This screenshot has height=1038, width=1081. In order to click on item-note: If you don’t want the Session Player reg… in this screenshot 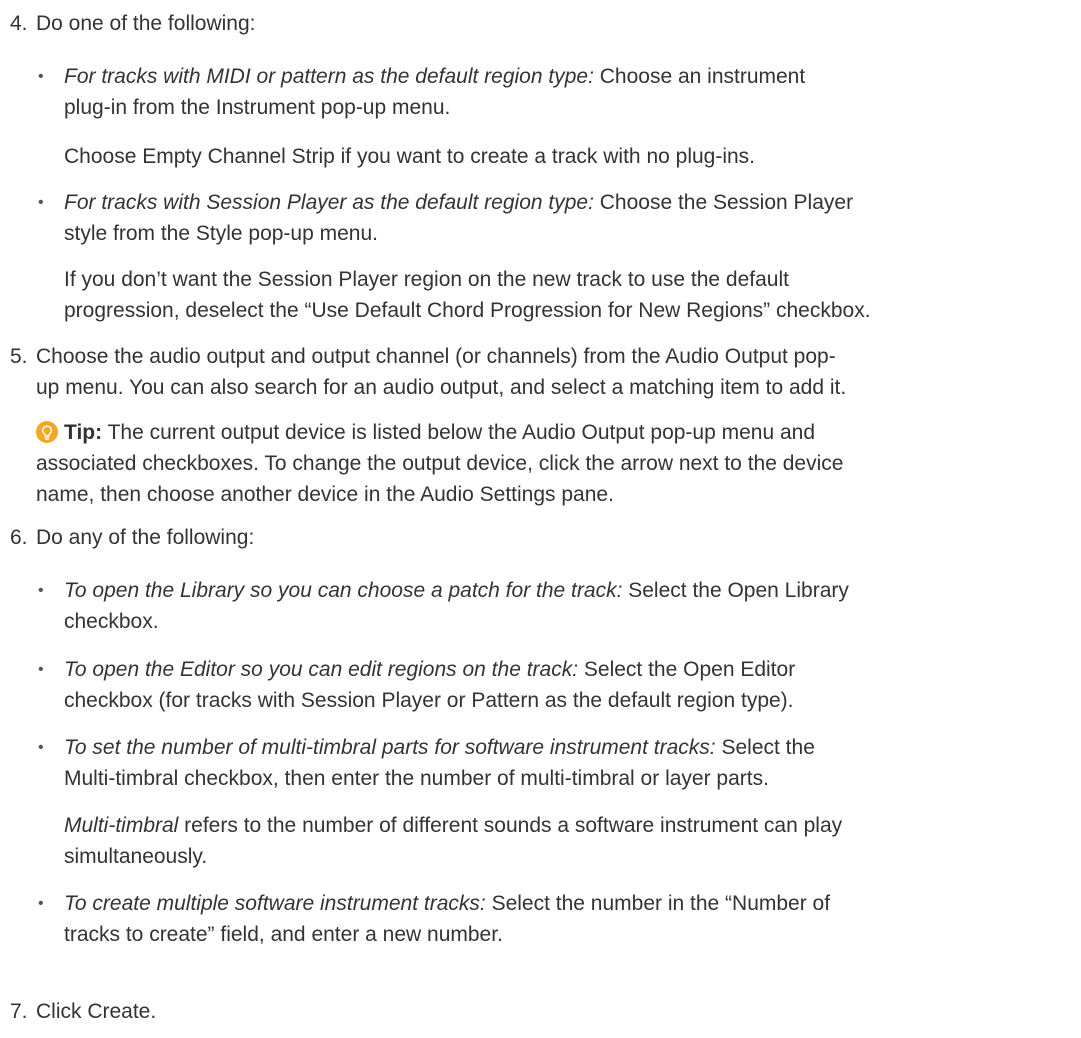, I will do `click(467, 295)`.